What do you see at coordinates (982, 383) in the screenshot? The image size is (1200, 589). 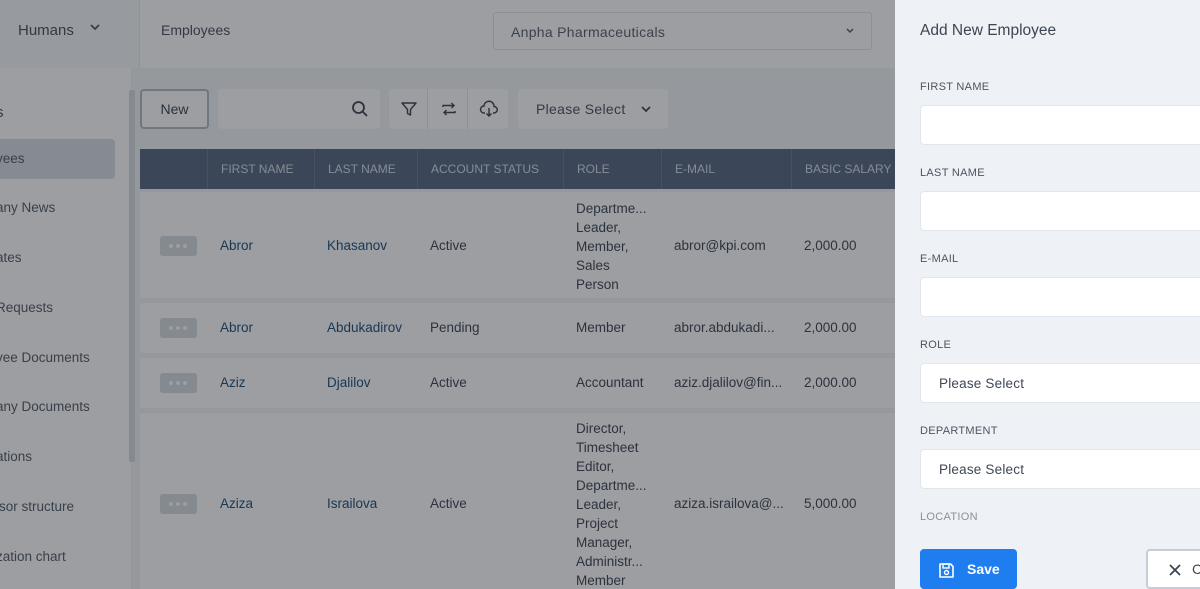 I see `role-select-value: Please Select` at bounding box center [982, 383].